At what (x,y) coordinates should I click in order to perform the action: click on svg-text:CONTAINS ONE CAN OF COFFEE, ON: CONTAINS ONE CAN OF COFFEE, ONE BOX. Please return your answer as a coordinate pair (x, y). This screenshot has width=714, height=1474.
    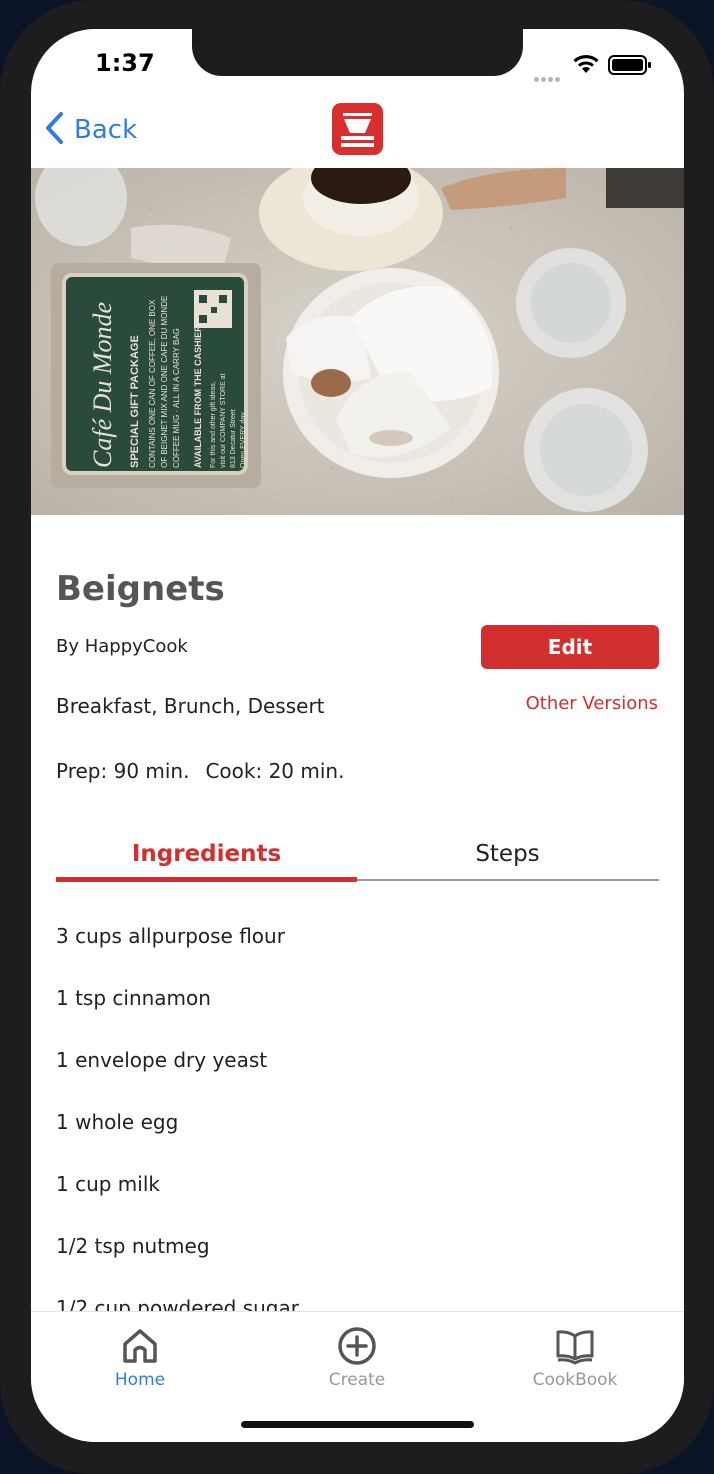
    Looking at the image, I should click on (152, 383).